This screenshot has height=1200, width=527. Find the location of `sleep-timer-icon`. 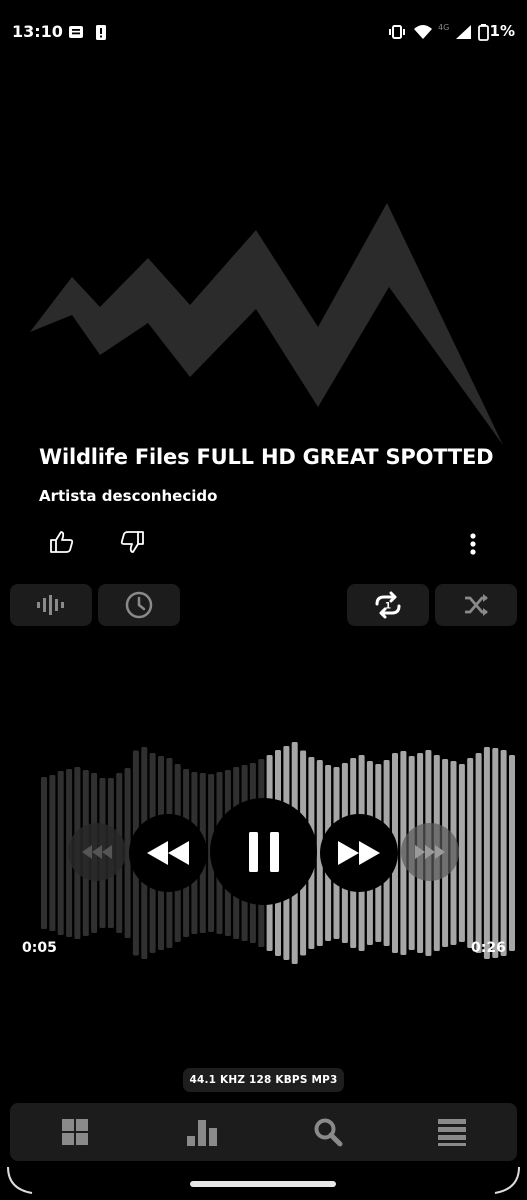

sleep-timer-icon is located at coordinates (139, 605).